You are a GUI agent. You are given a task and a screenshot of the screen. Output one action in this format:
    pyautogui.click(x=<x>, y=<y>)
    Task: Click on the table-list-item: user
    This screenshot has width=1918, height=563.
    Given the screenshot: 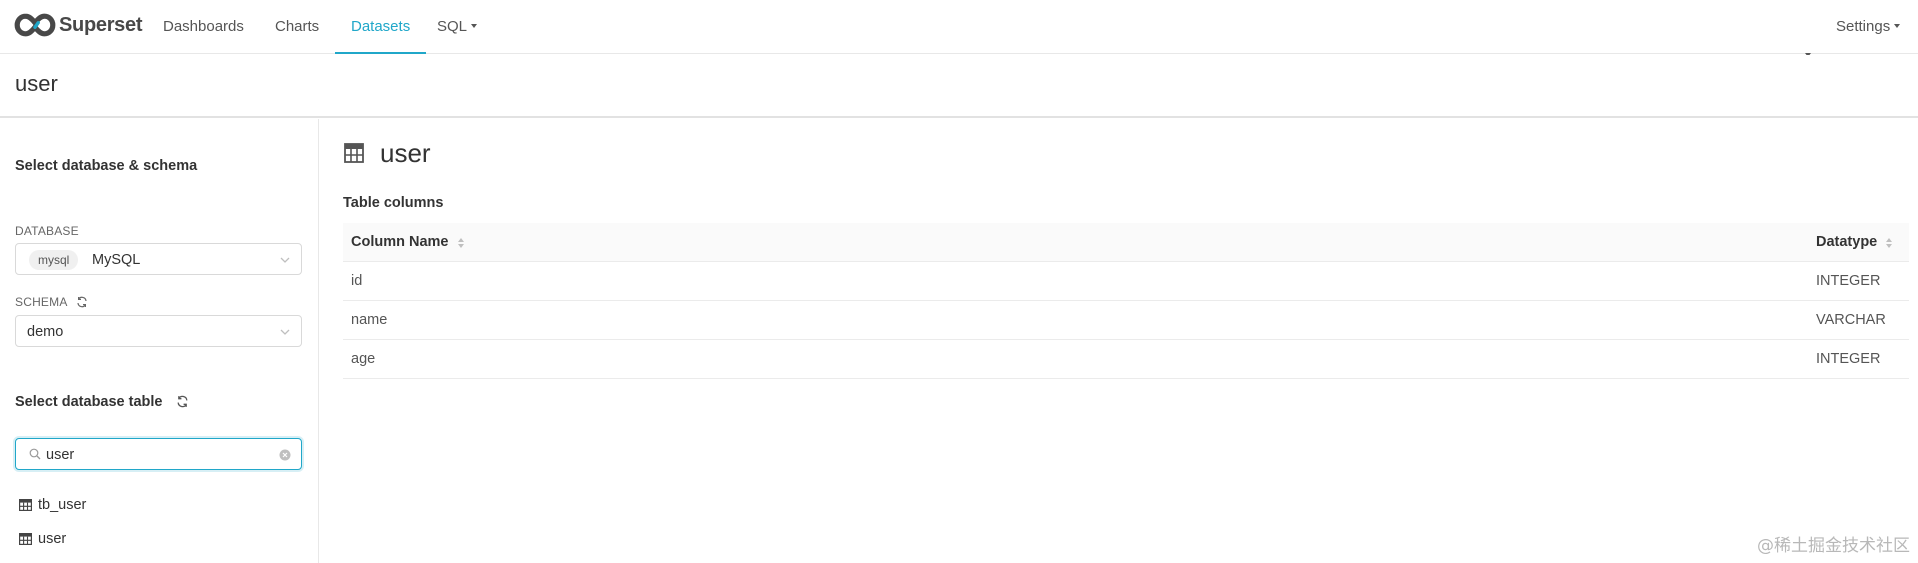 What is the action you would take?
    pyautogui.click(x=42, y=539)
    